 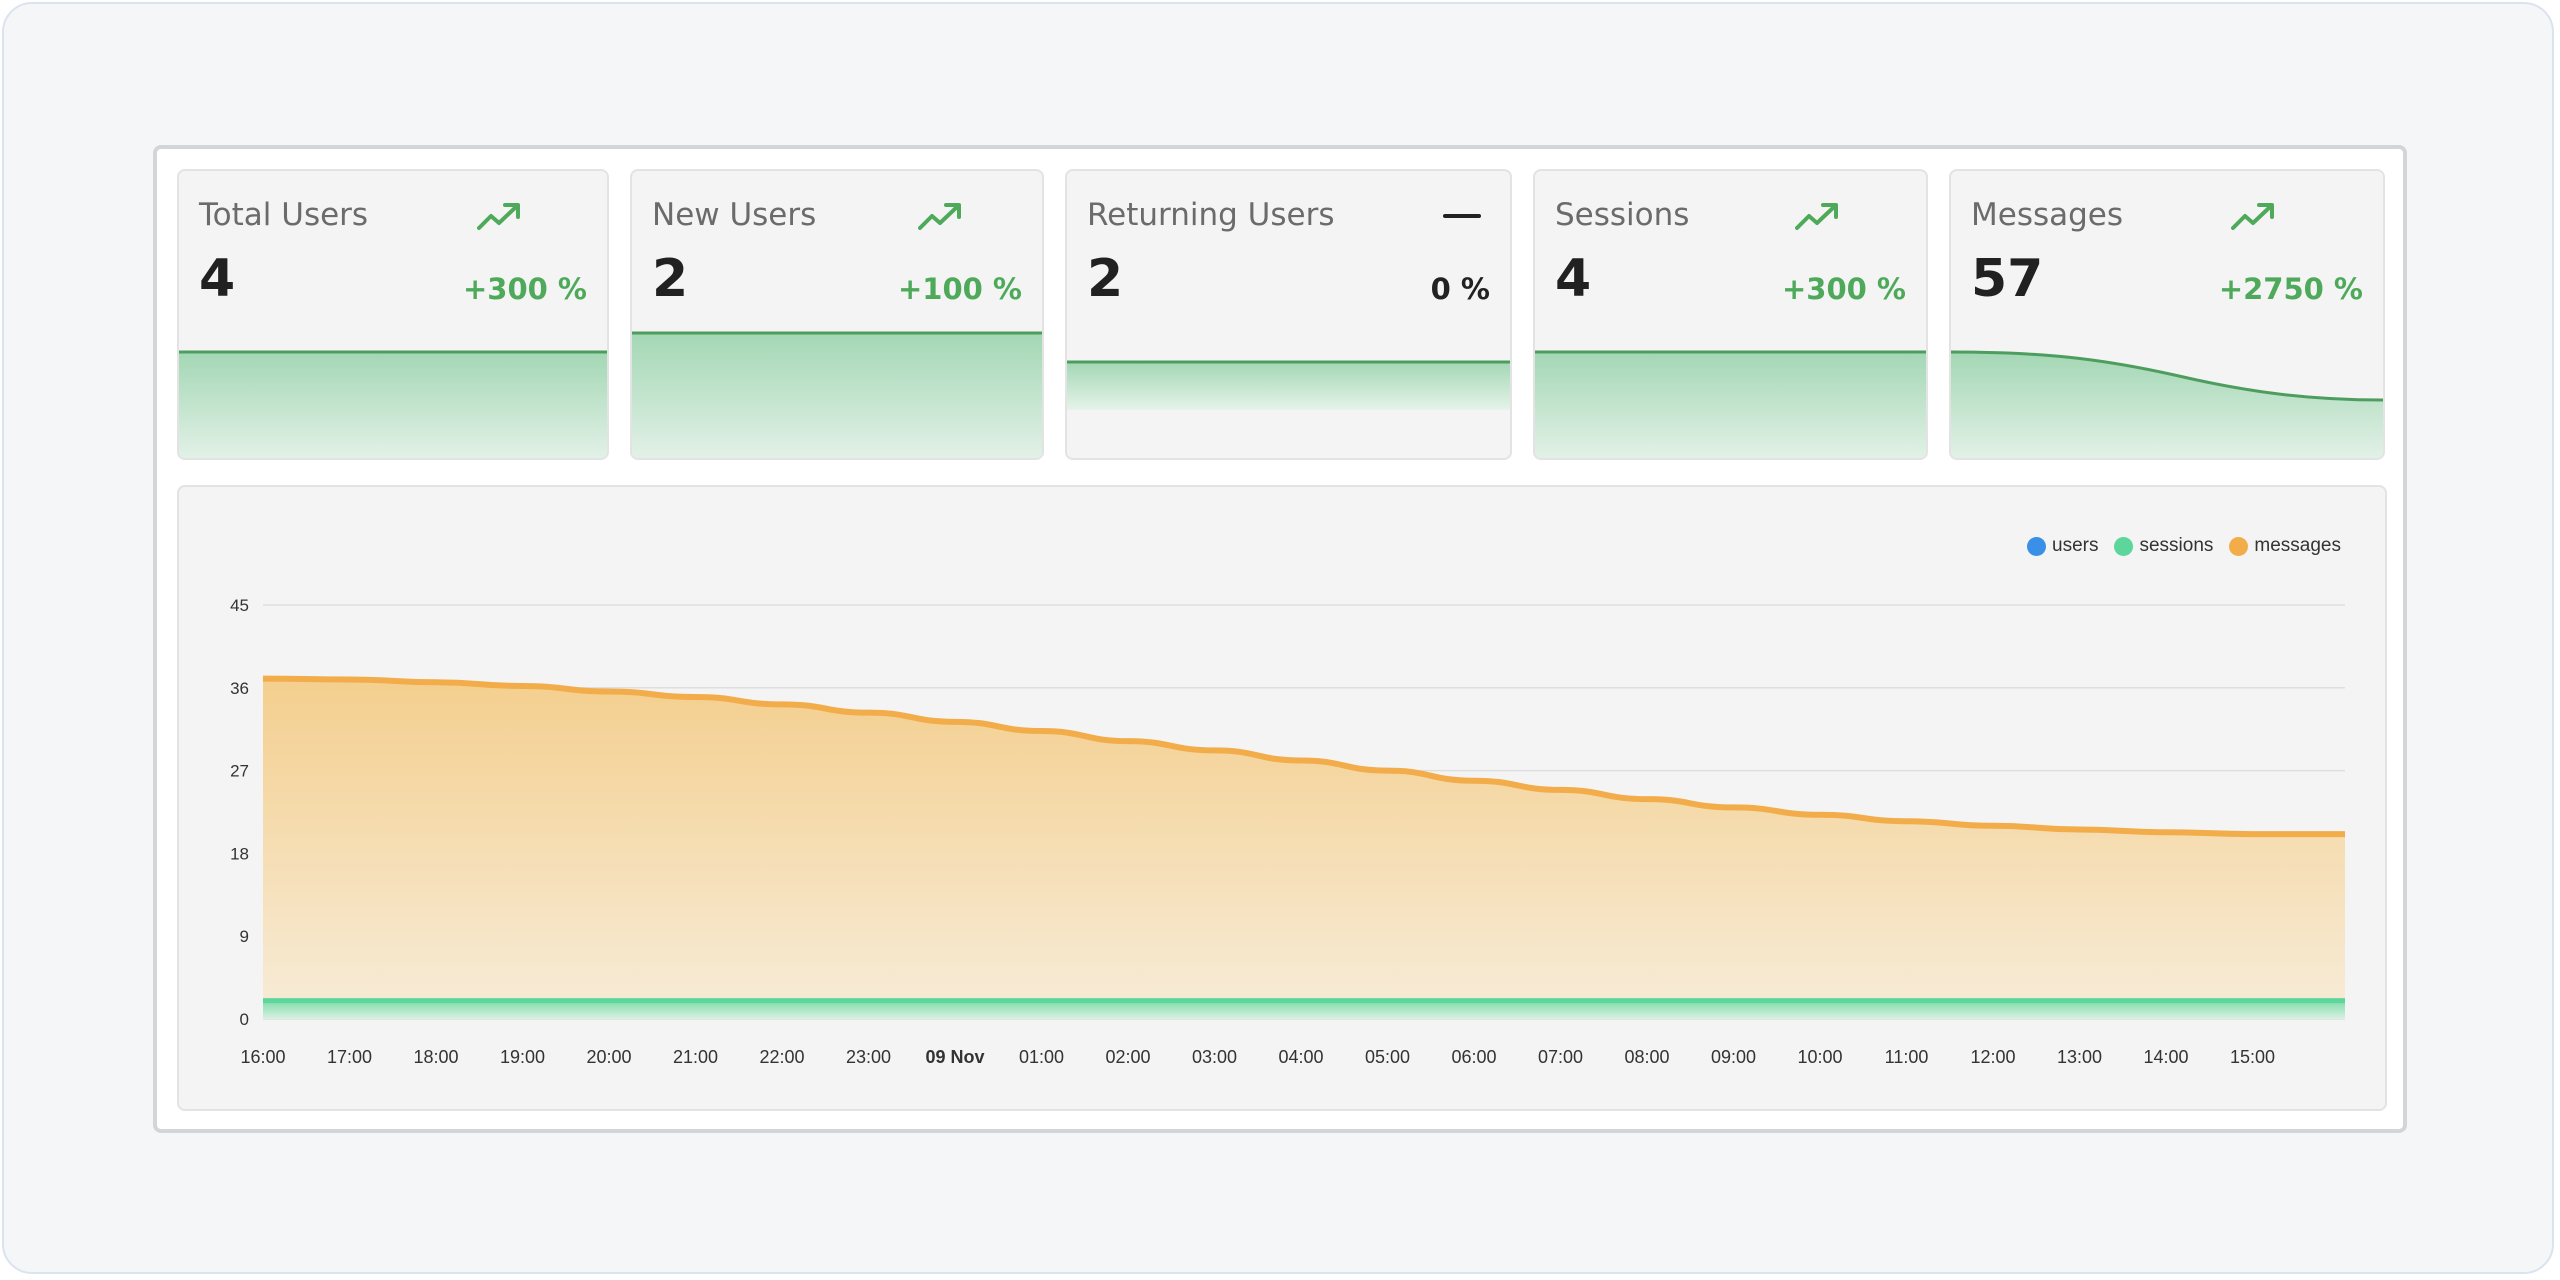 What do you see at coordinates (284, 215) in the screenshot?
I see `card-title: Total Users` at bounding box center [284, 215].